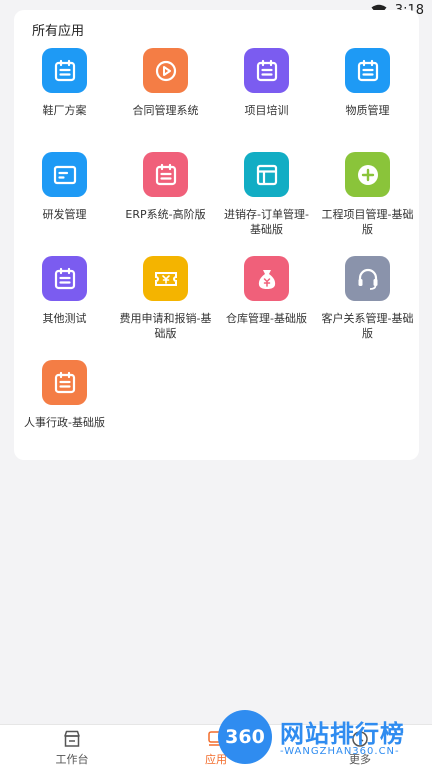 This screenshot has height=768, width=432. Describe the element at coordinates (367, 110) in the screenshot. I see `app-label: 物质管理` at that location.